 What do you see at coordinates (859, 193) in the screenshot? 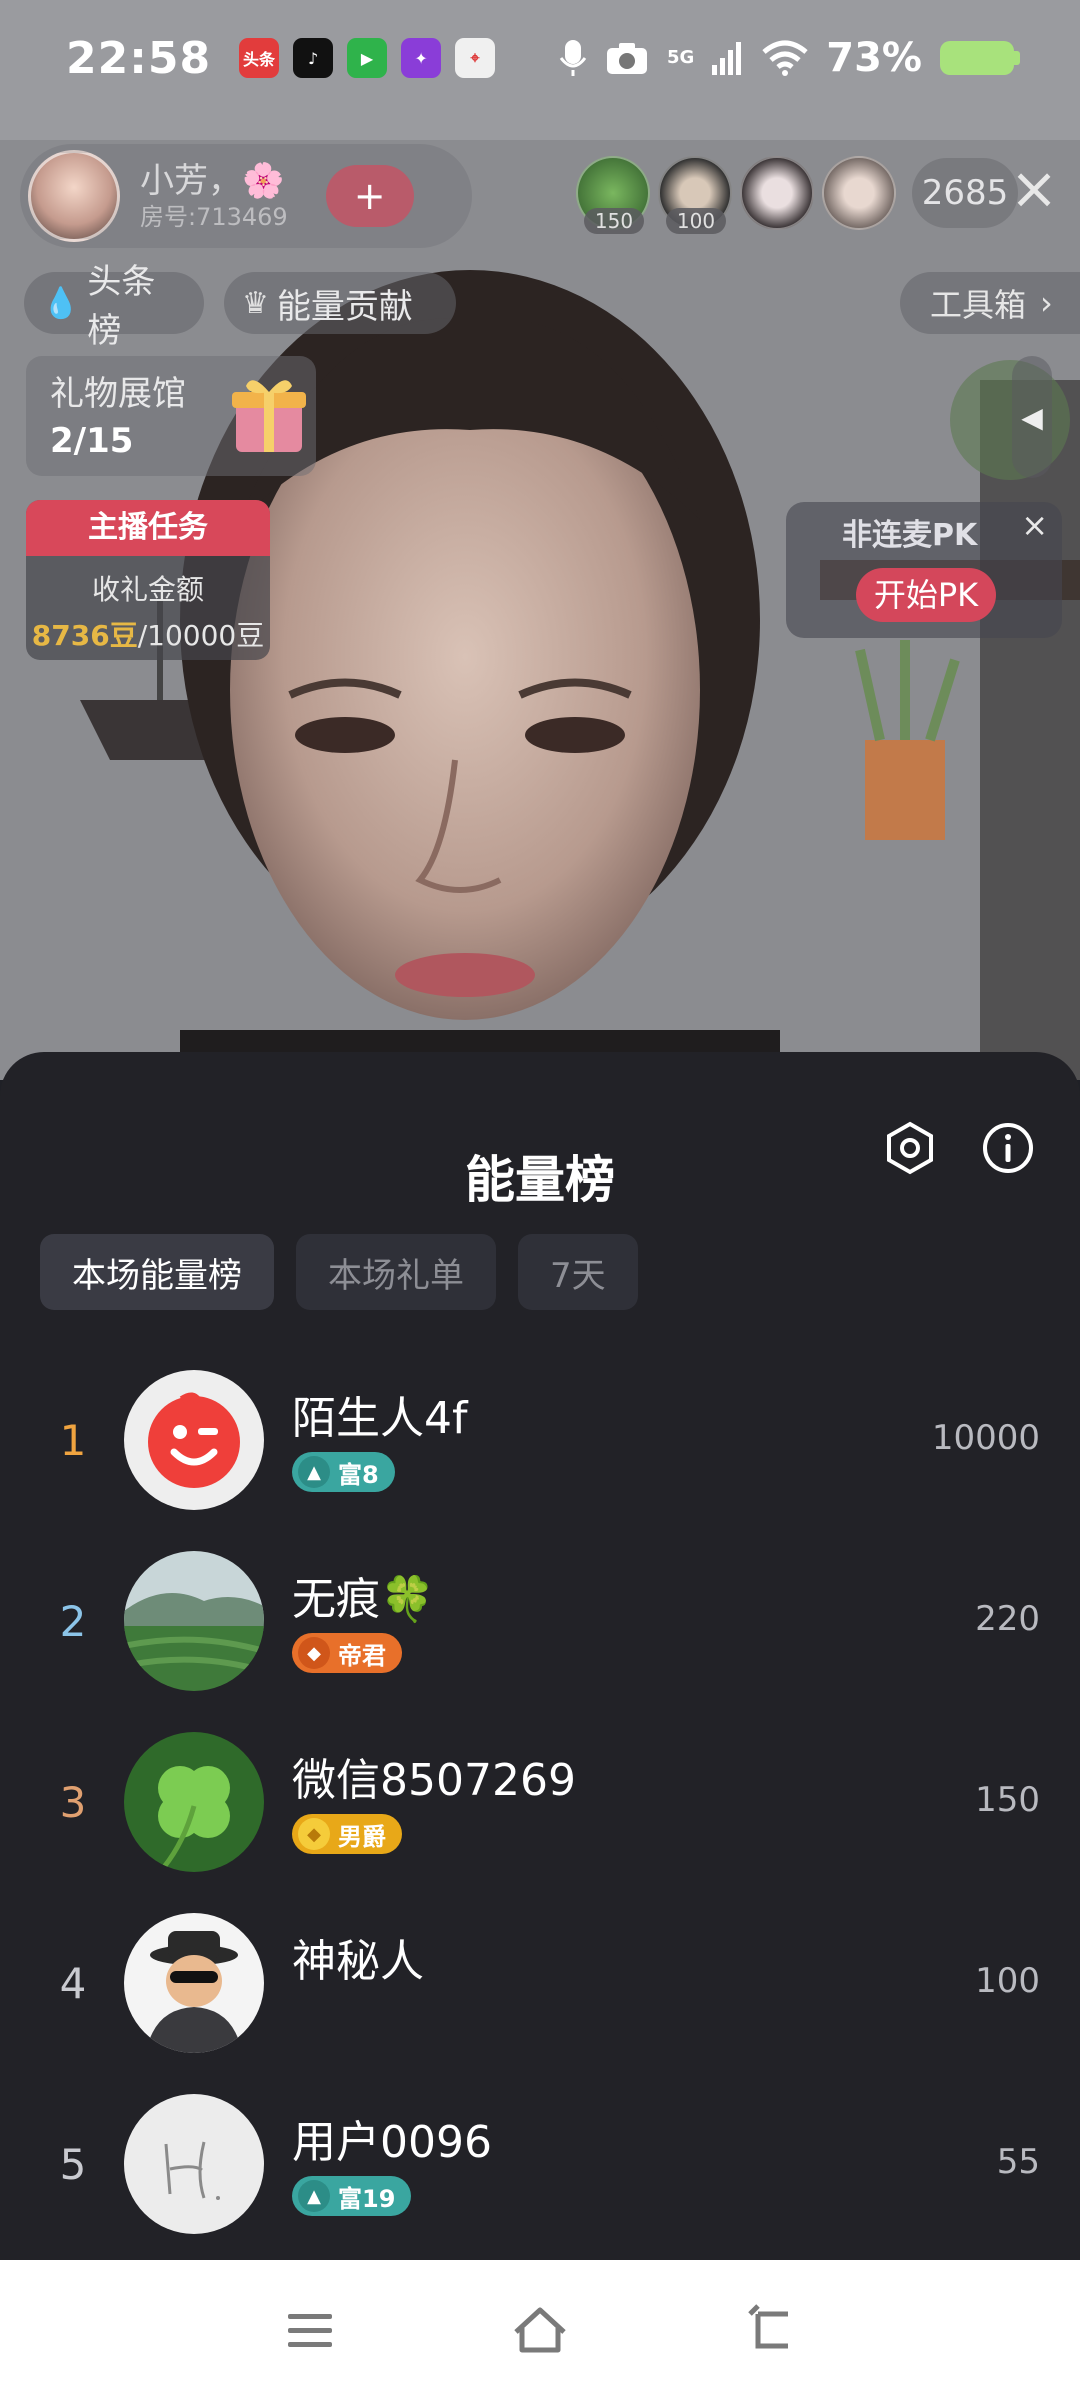
I see `viewer-avatar-glasses` at bounding box center [859, 193].